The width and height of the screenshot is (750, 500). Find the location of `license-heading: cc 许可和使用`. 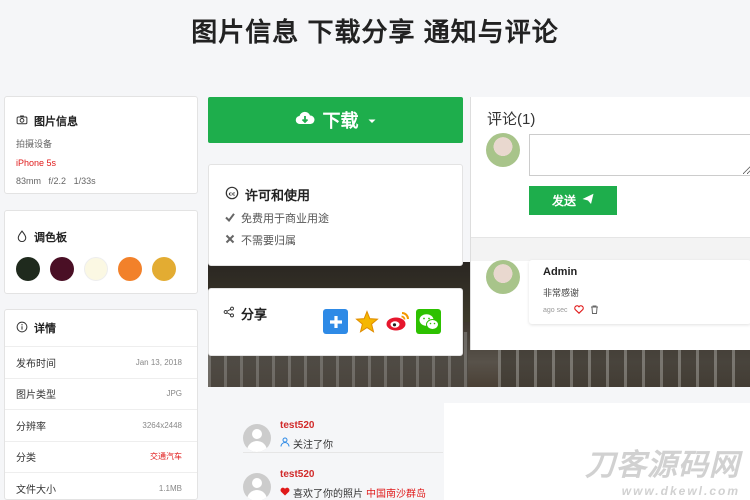

license-heading: cc 许可和使用 is located at coordinates (335, 194).